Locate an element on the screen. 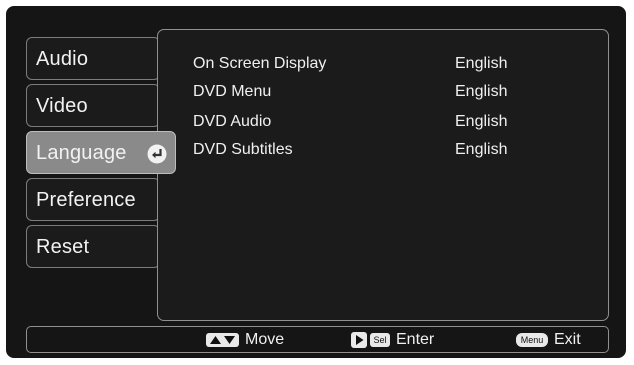 This screenshot has width=634, height=365. sel-key-text: Sel is located at coordinates (380, 339).